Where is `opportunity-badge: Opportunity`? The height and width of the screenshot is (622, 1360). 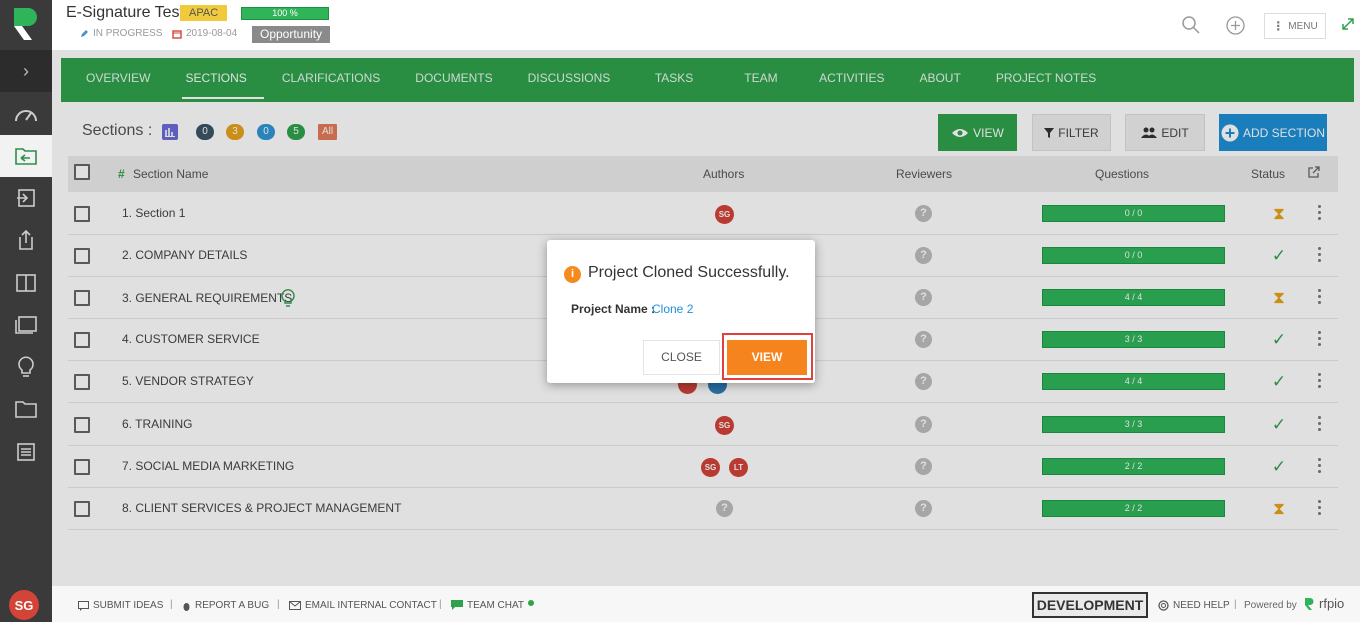 opportunity-badge: Opportunity is located at coordinates (291, 34).